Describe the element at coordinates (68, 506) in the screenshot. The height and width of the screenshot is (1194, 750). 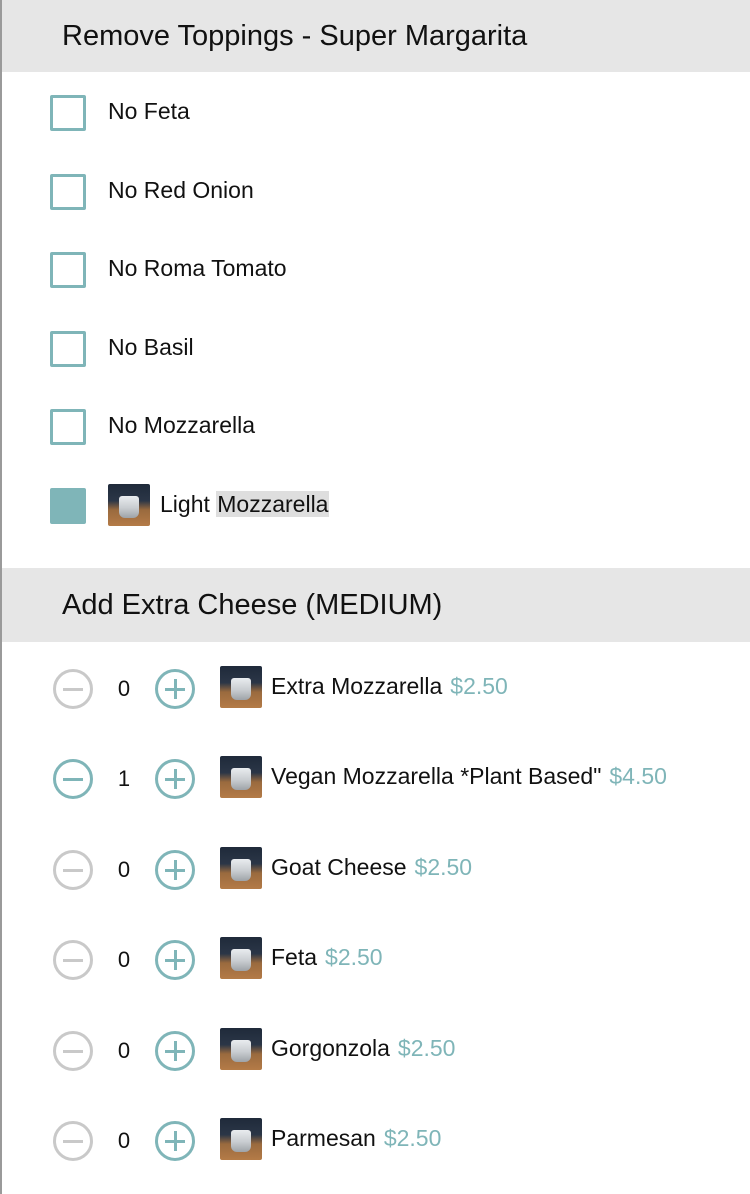
I see `checkbox-checked-icon` at that location.